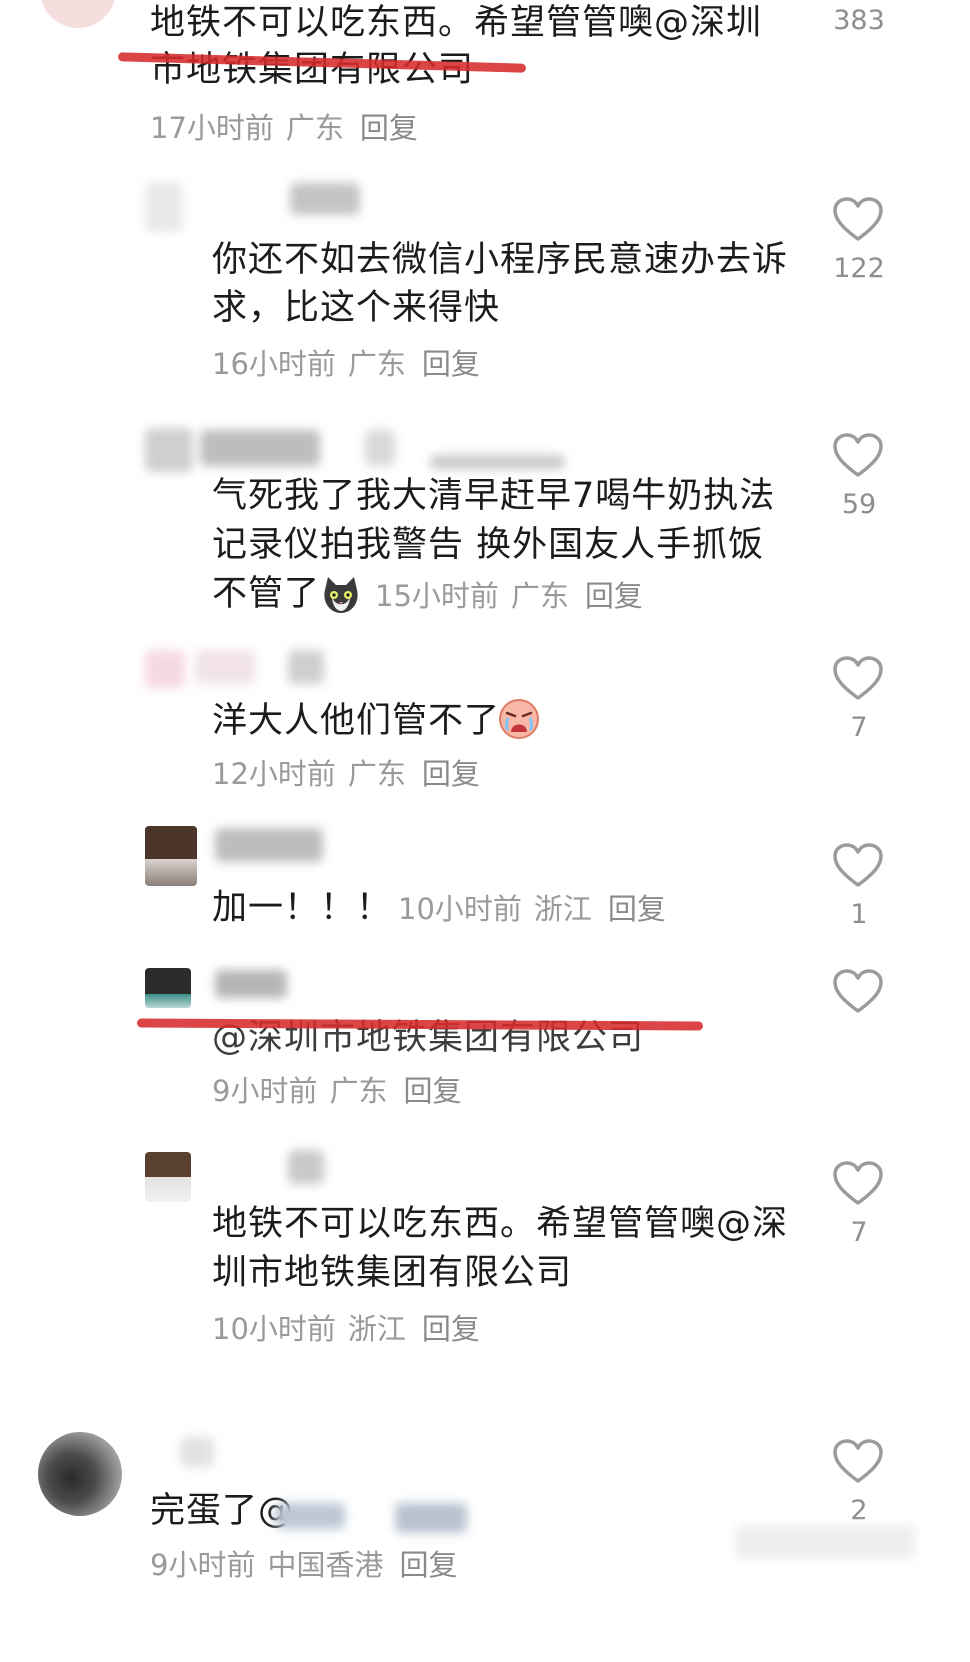 This screenshot has height=1662, width=970. What do you see at coordinates (346, 774) in the screenshot?
I see `comment-meta: 12小时前 广东 回复` at bounding box center [346, 774].